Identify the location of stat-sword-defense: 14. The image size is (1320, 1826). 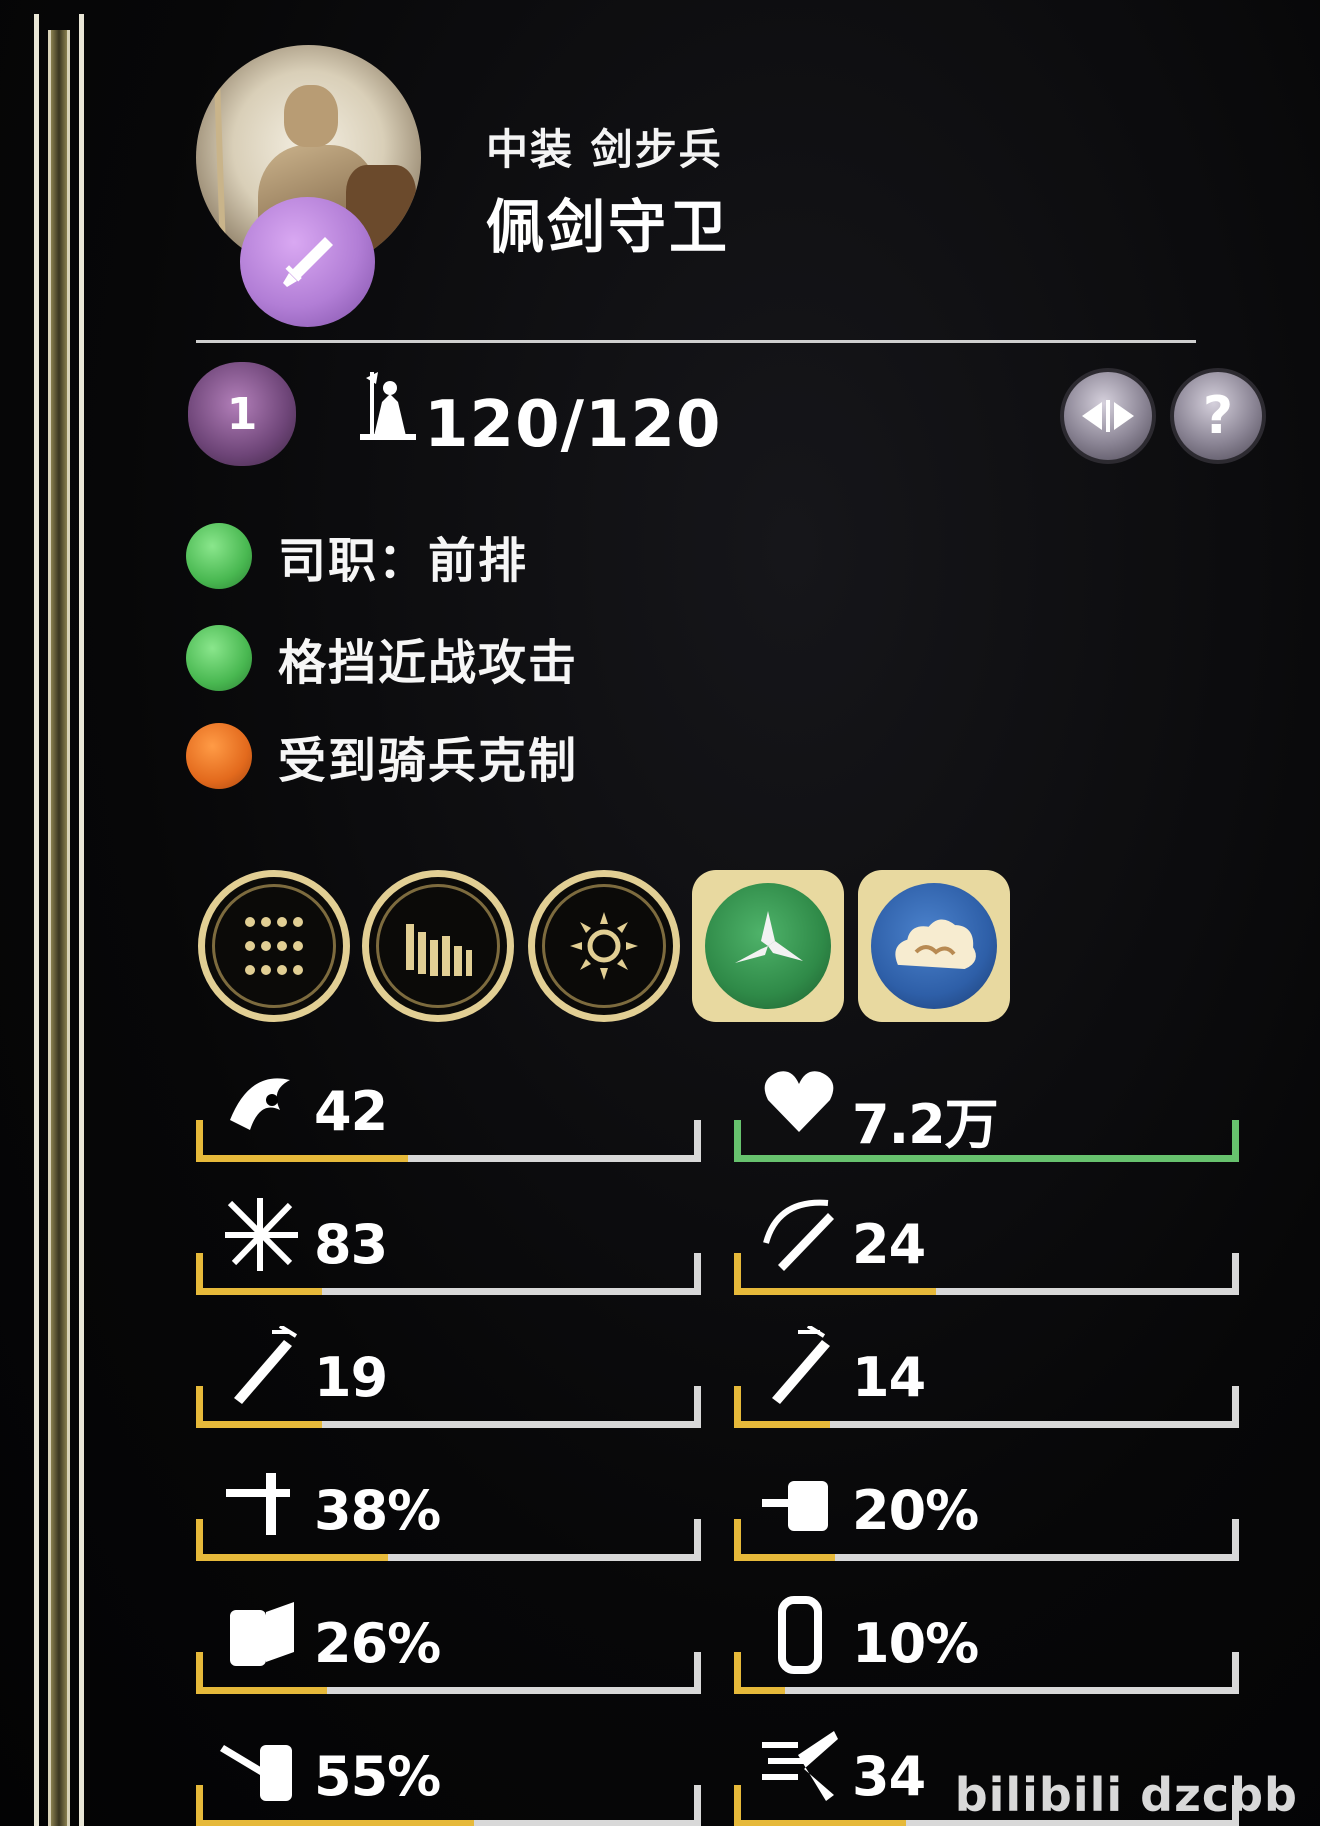
(986, 1372).